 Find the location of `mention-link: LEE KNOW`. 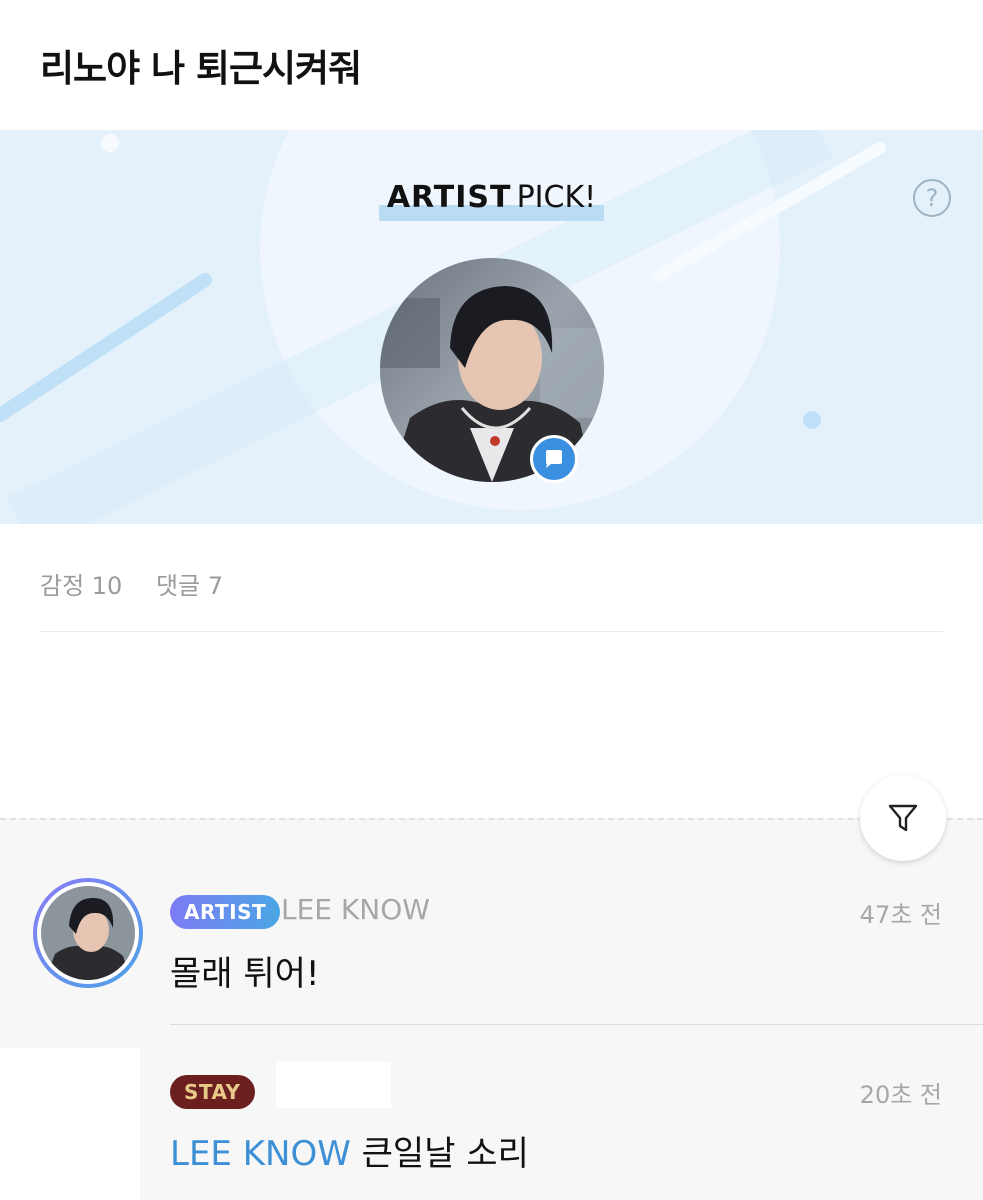

mention-link: LEE KNOW is located at coordinates (260, 1154).